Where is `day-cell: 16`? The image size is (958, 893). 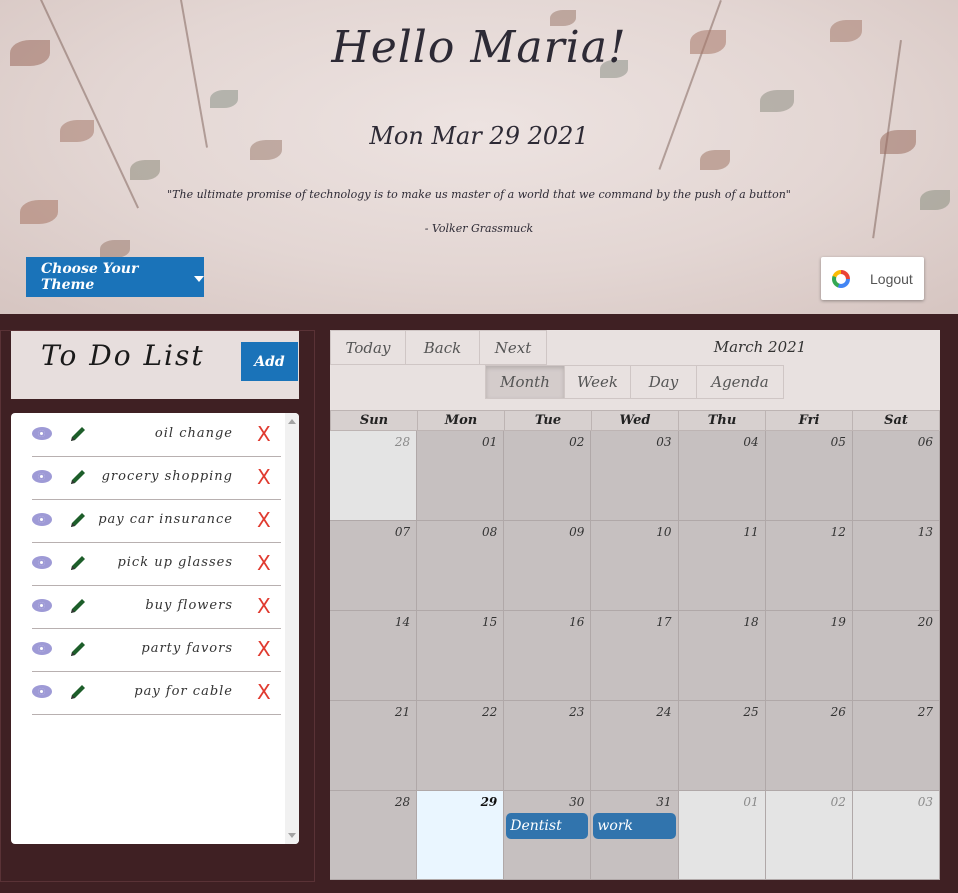 day-cell: 16 is located at coordinates (548, 656).